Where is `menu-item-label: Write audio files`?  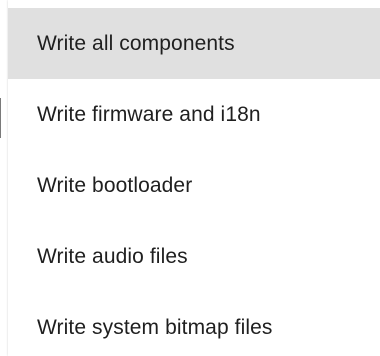 menu-item-label: Write audio files is located at coordinates (112, 256).